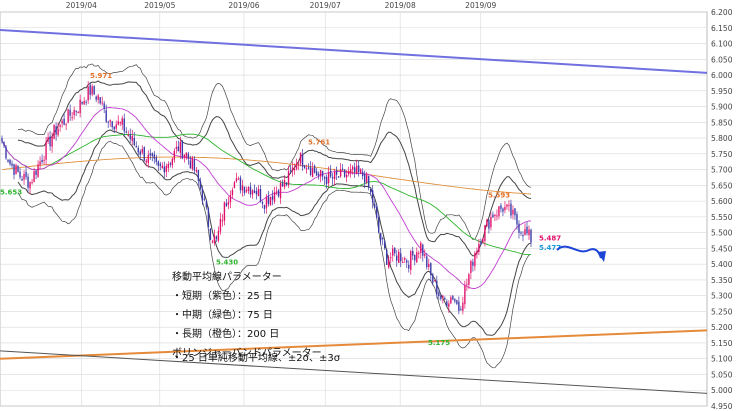 The height and width of the screenshot is (411, 740). Describe the element at coordinates (227, 263) in the screenshot. I see `price-label: 5.430` at that location.